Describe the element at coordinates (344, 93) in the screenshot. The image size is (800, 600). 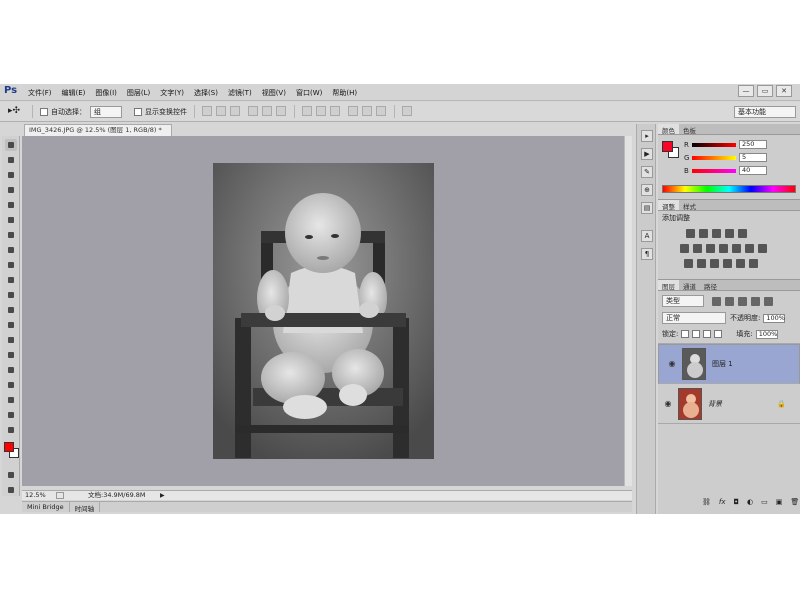
I see `menu-help: 帮助(H)` at that location.